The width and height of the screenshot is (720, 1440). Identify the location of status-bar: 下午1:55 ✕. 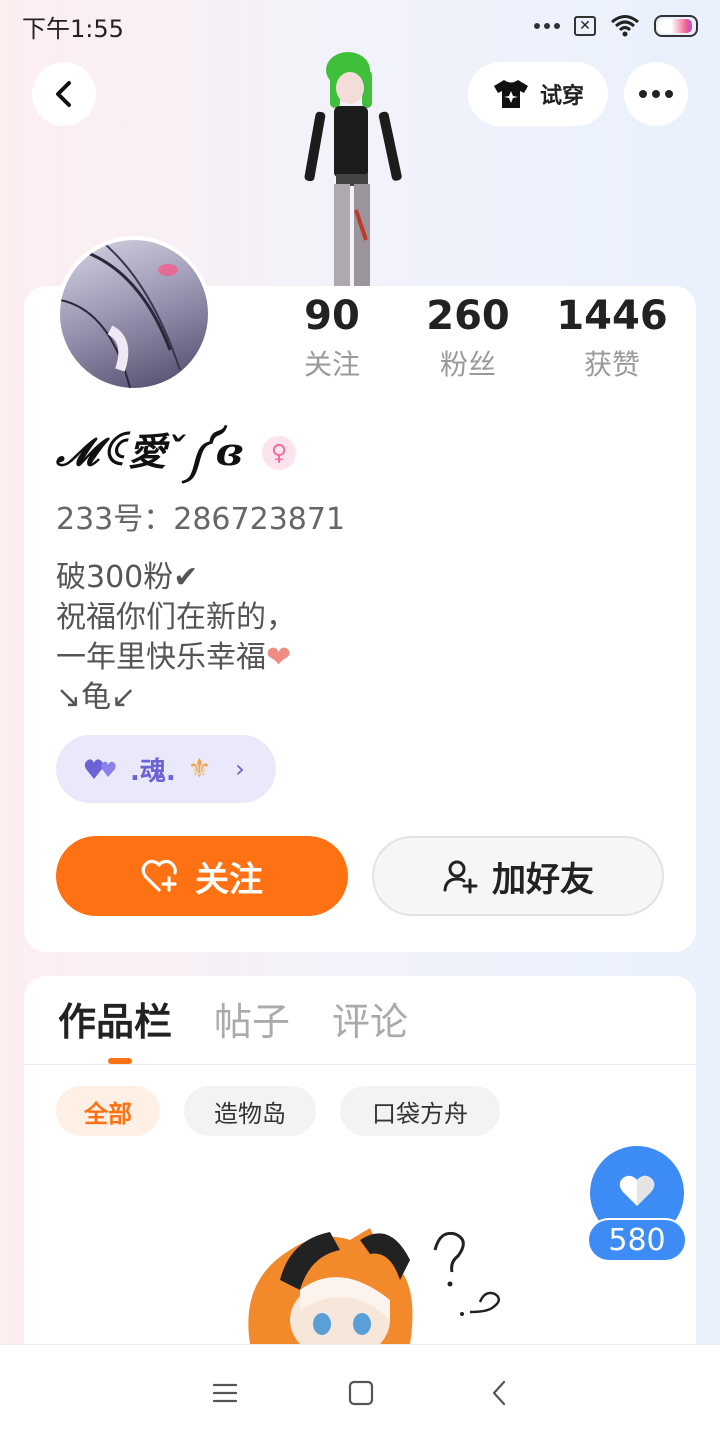
(360, 26).